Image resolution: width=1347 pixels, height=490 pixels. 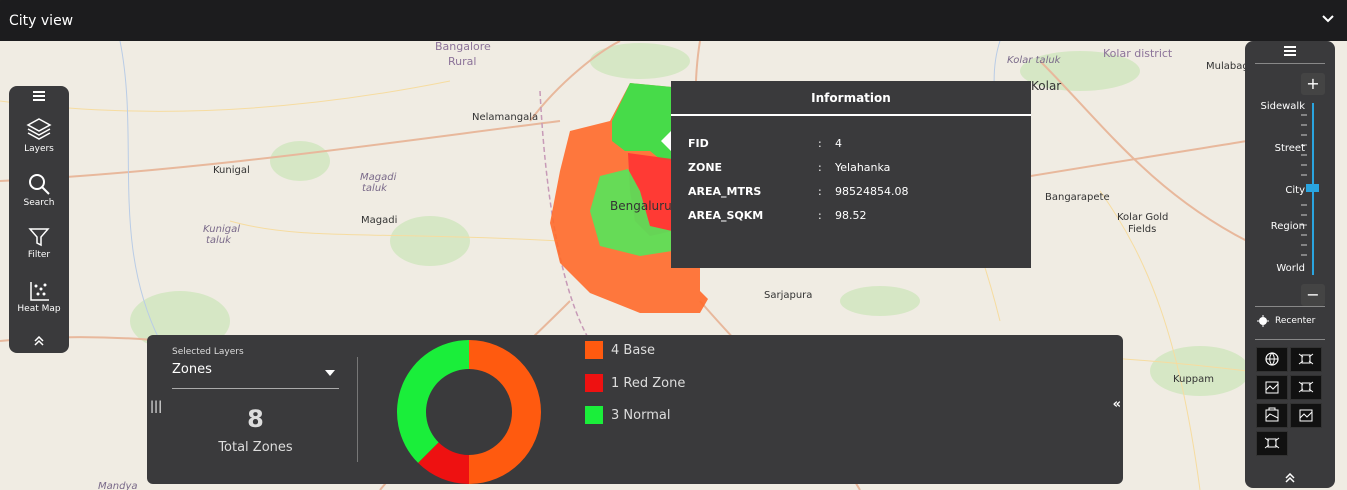 I want to click on map-label: Mulabag, so click(x=1227, y=66).